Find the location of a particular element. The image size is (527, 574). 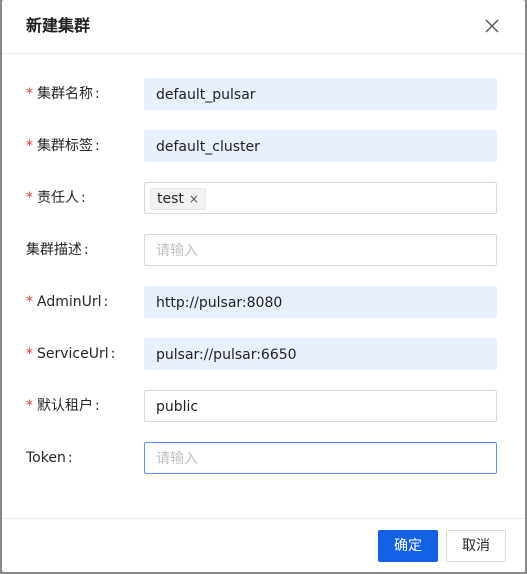

form-row-description: 集群描述: 请输入 is located at coordinates (263, 250).